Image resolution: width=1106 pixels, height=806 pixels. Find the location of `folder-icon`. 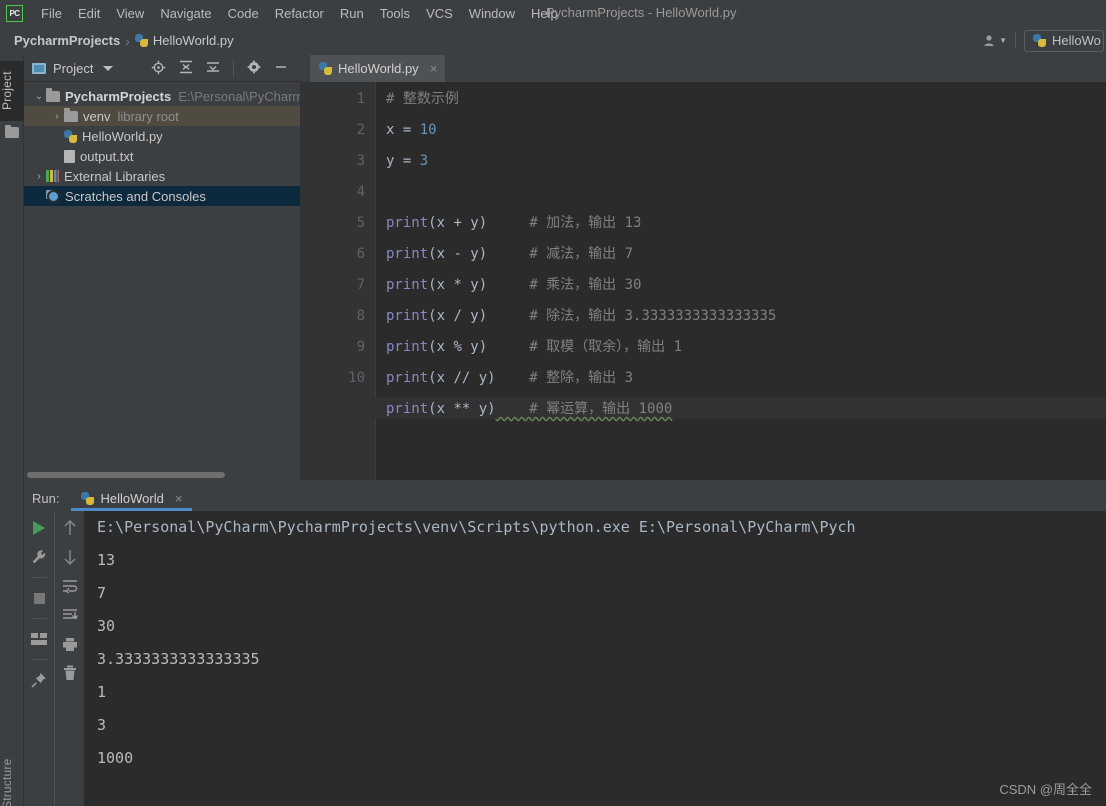

folder-icon is located at coordinates (53, 94).